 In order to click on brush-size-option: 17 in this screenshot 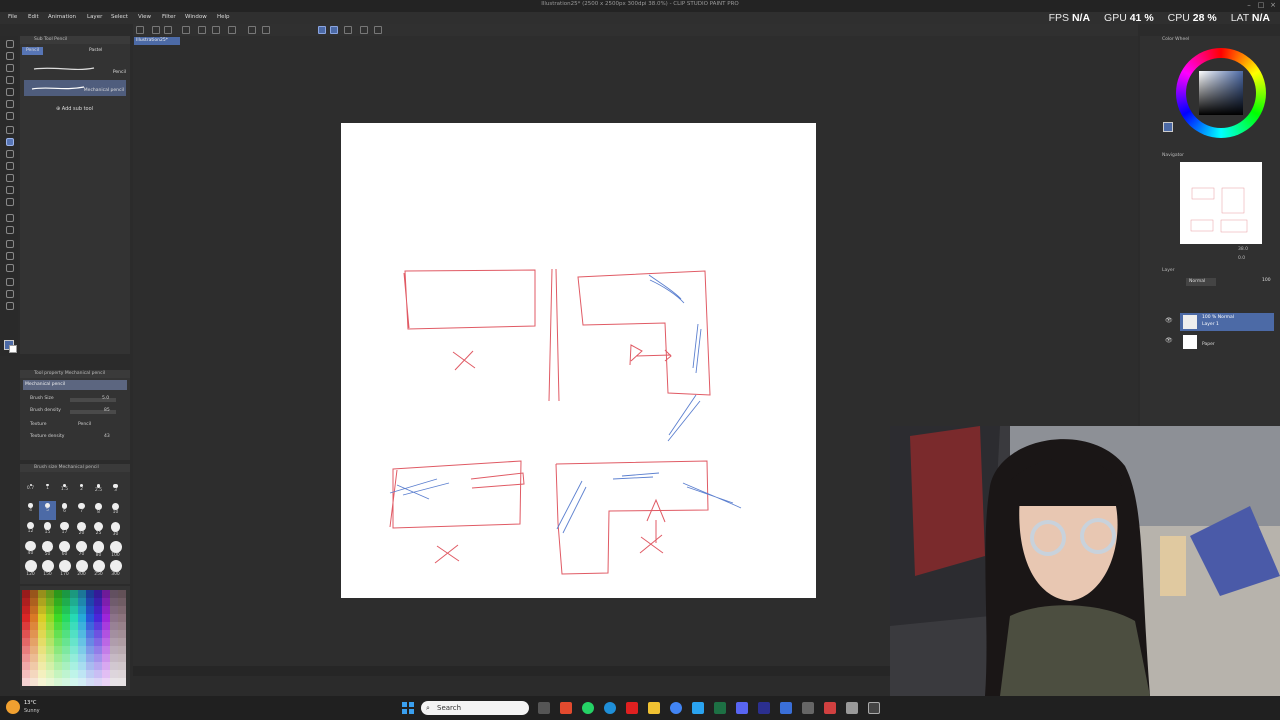, I will do `click(64, 529)`.